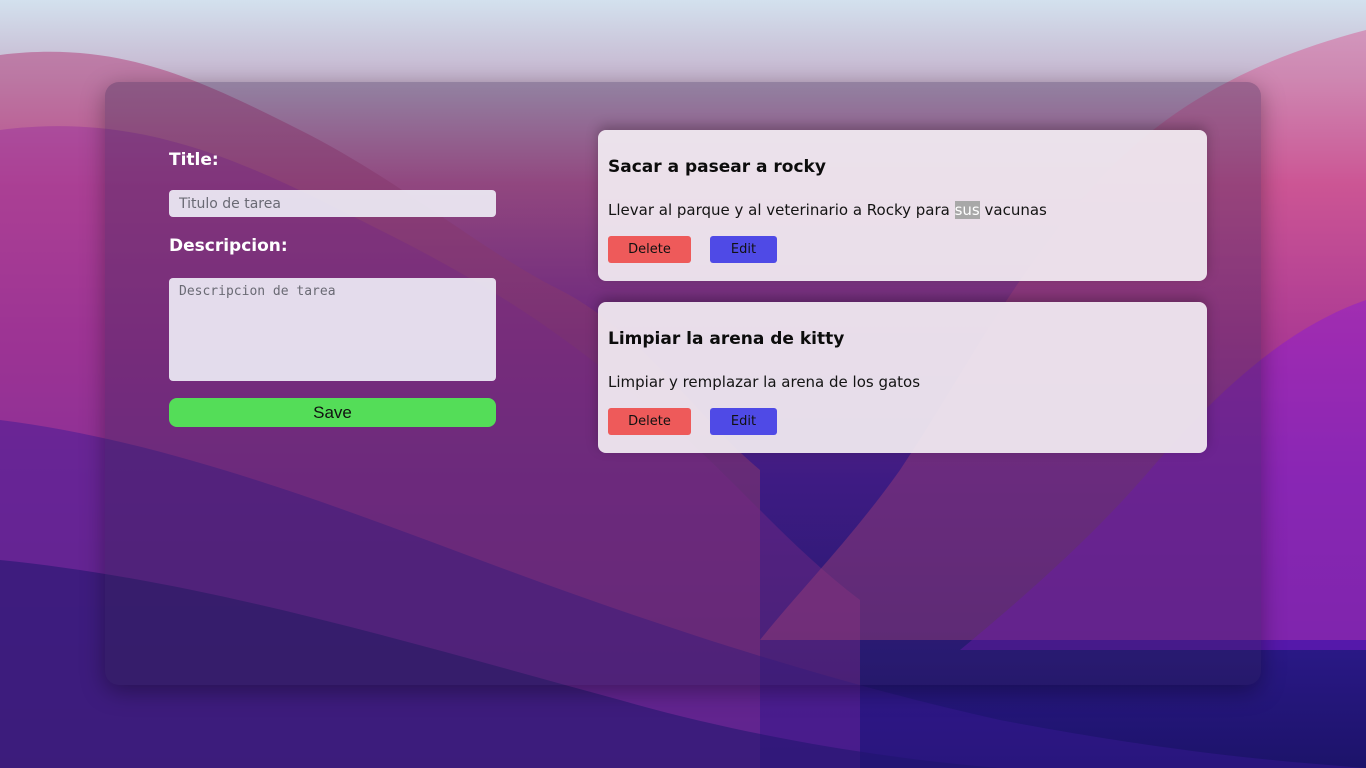  I want to click on task-form: Title: Descripcion: Save, so click(332, 288).